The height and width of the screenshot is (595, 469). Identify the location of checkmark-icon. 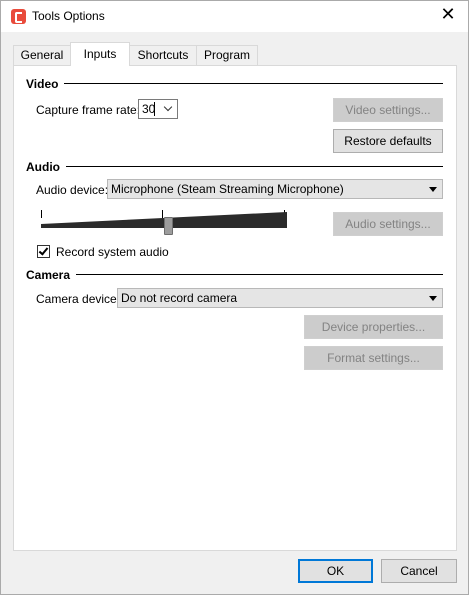
(43, 250).